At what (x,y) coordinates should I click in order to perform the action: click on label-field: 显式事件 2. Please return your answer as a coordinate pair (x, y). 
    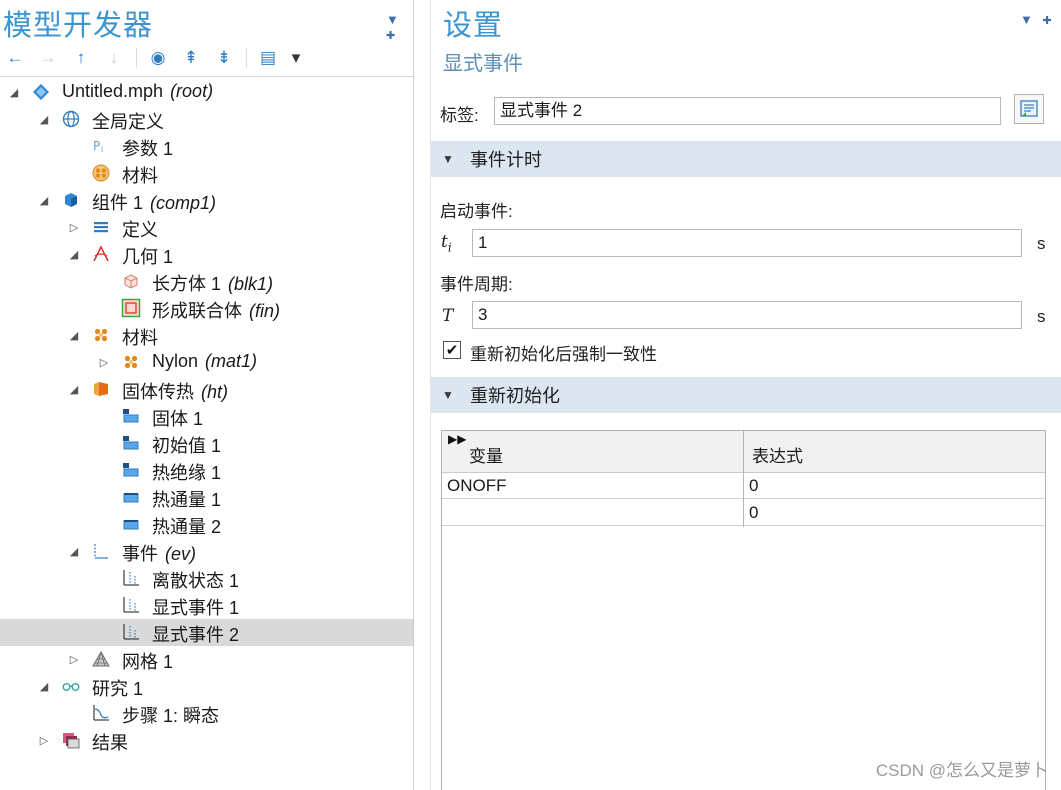
    Looking at the image, I should click on (747, 111).